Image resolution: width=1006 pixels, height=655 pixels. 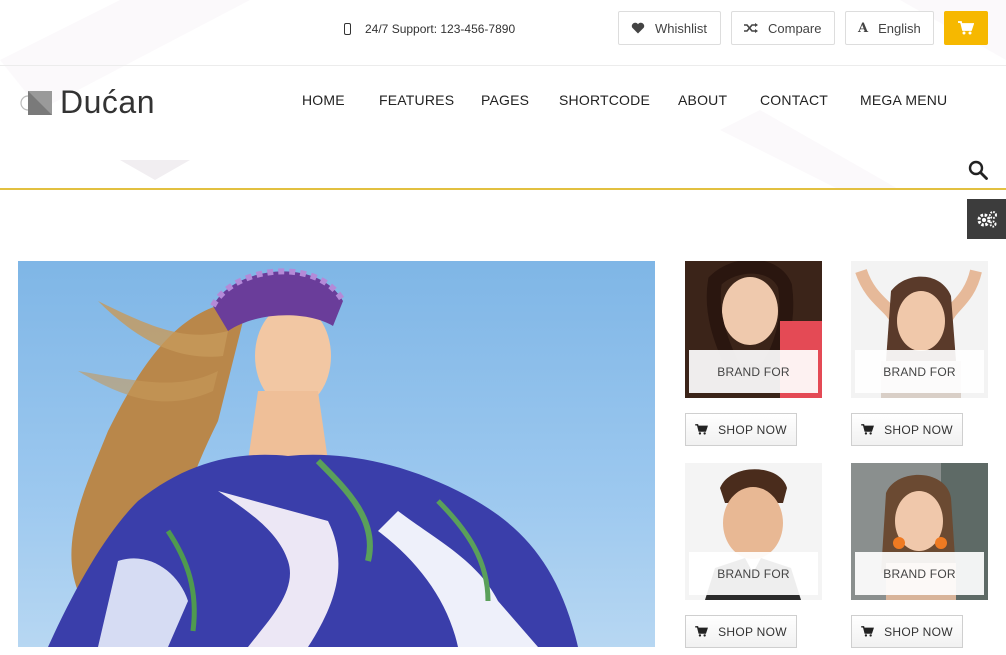 What do you see at coordinates (681, 28) in the screenshot?
I see `wishlist-label: Whishlist` at bounding box center [681, 28].